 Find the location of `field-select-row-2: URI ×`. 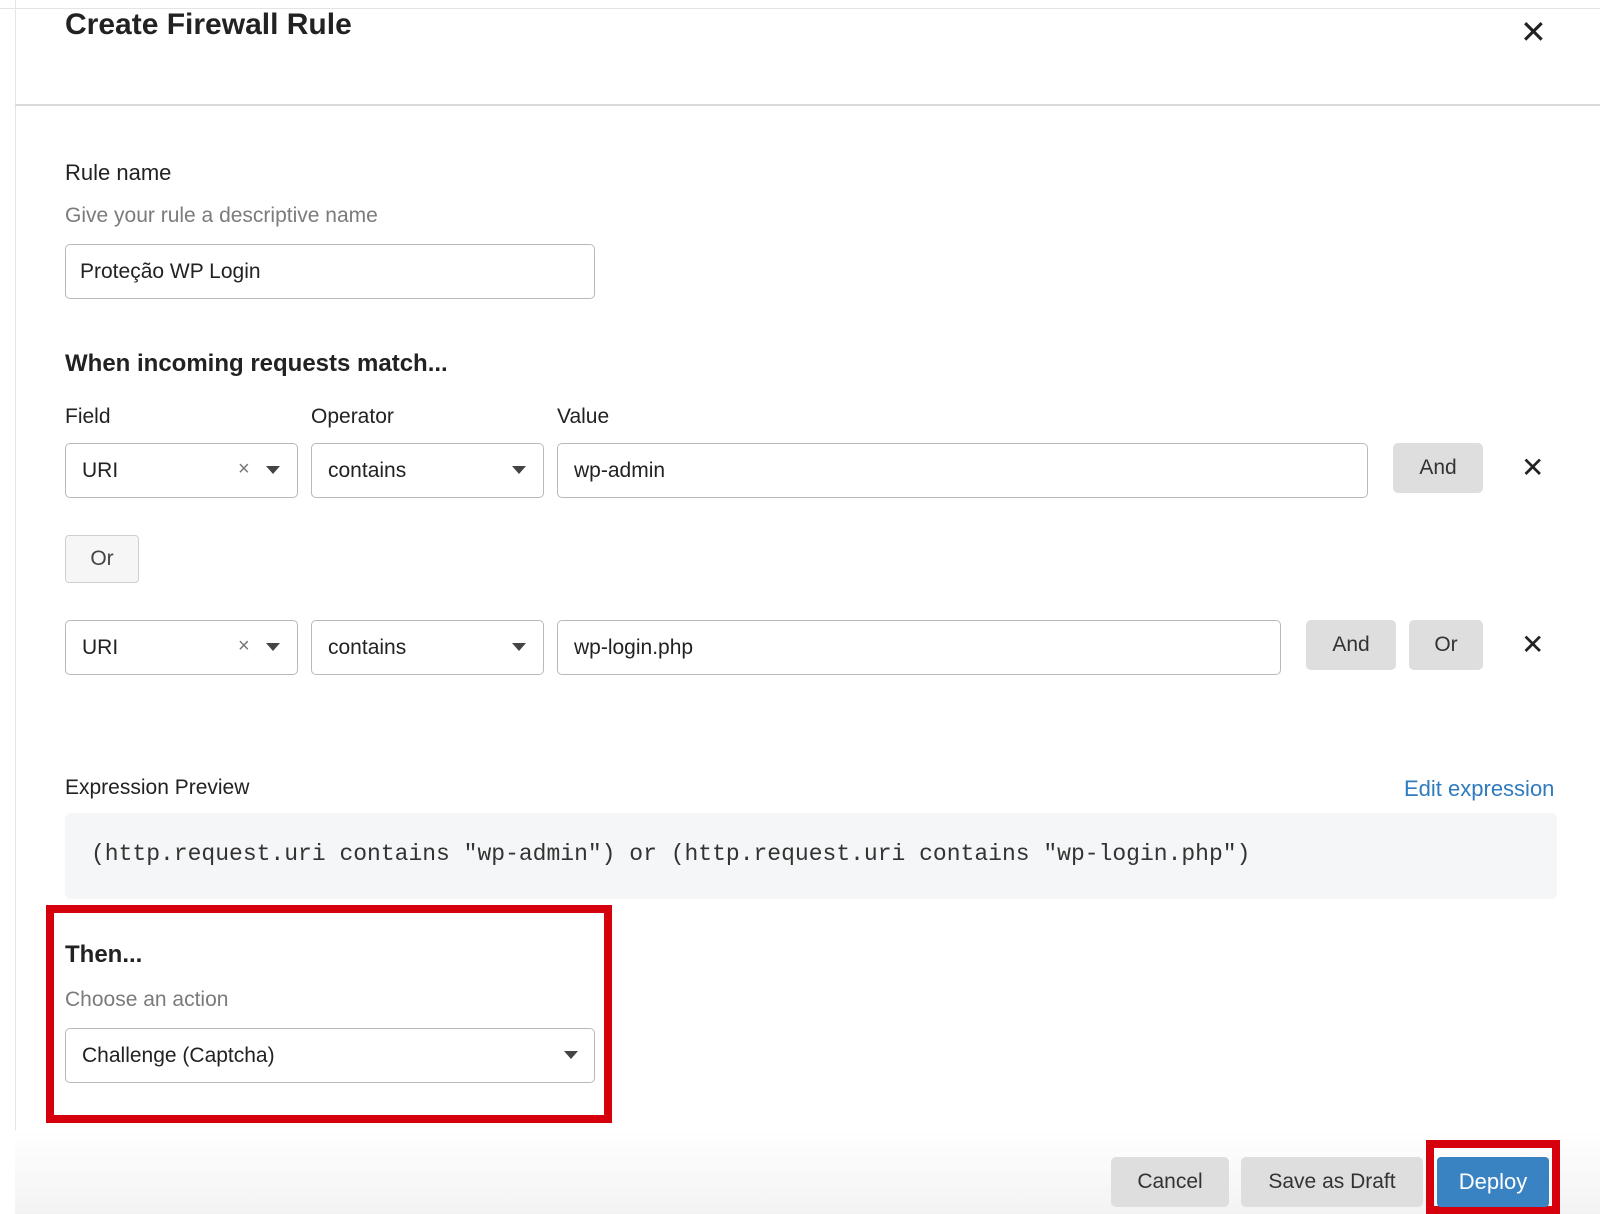

field-select-row-2: URI × is located at coordinates (181, 647).